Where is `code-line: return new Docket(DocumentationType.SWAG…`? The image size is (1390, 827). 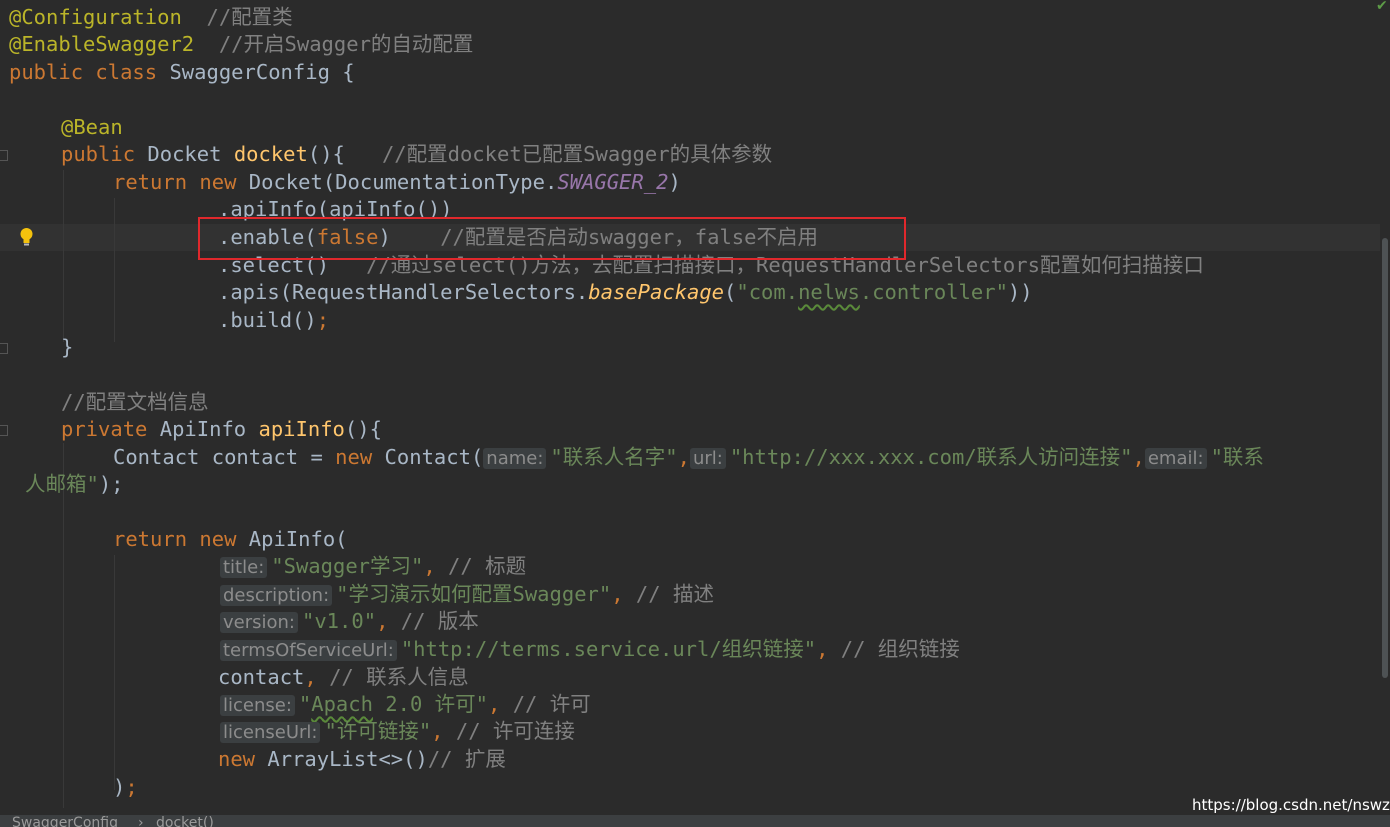 code-line: return new Docket(DocumentationType.SWAG… is located at coordinates (397, 182).